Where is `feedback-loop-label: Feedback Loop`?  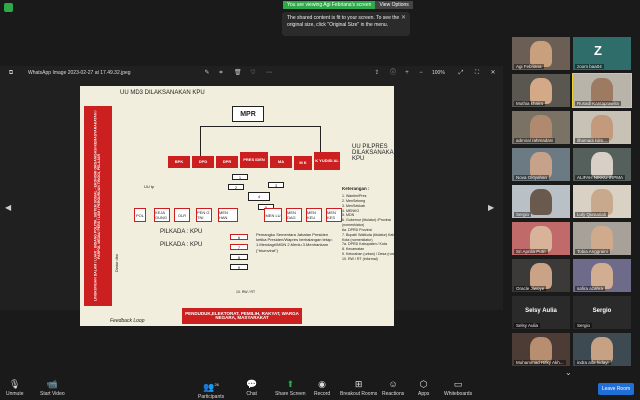
feedback-loop-label: Feedback Loop is located at coordinates (127, 321).